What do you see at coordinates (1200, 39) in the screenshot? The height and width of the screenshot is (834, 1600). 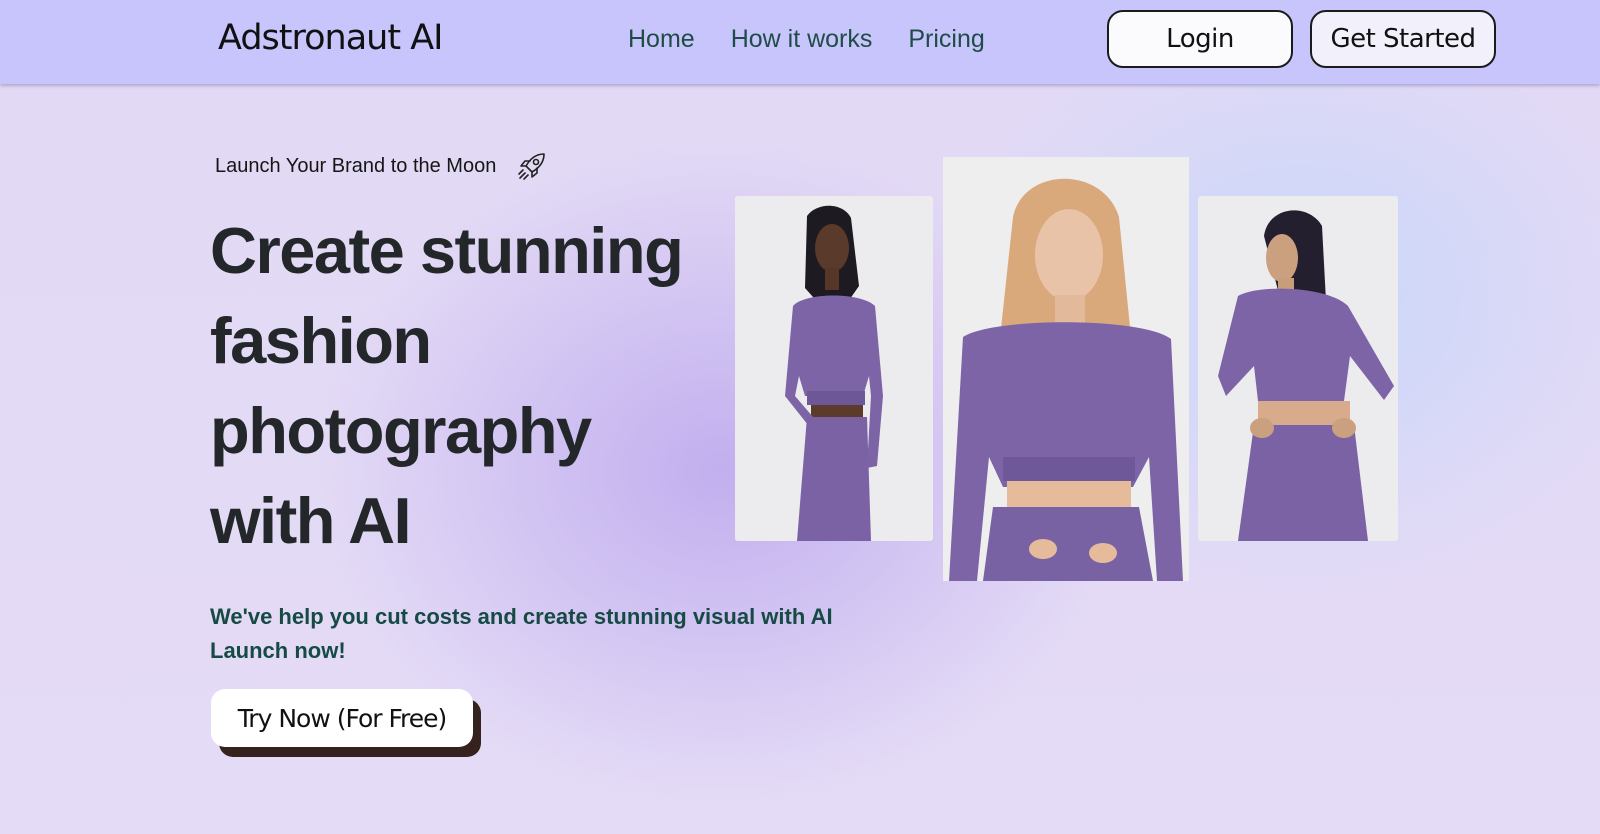 I see `login-button: Login` at bounding box center [1200, 39].